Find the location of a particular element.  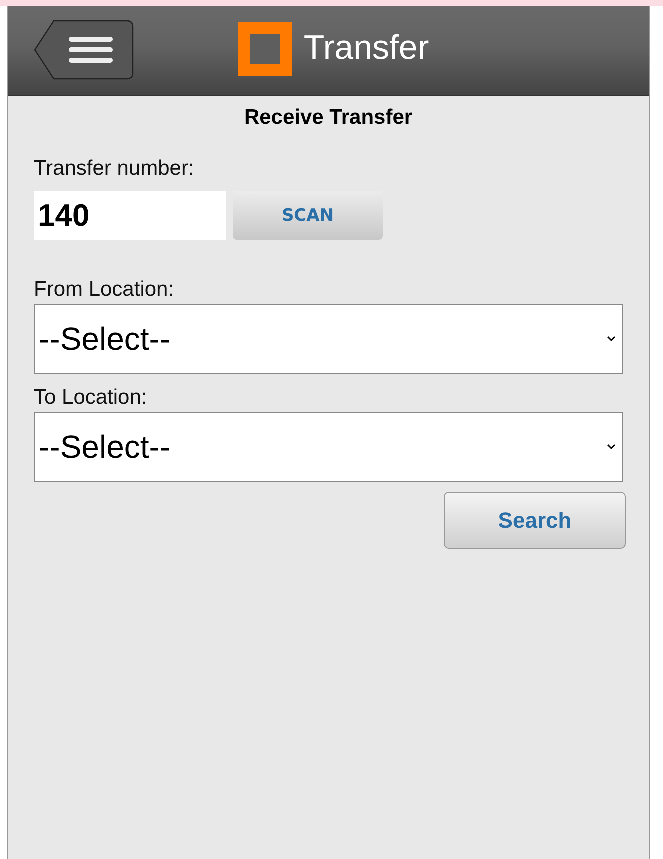

transfer-number-field: 140 is located at coordinates (130, 215).